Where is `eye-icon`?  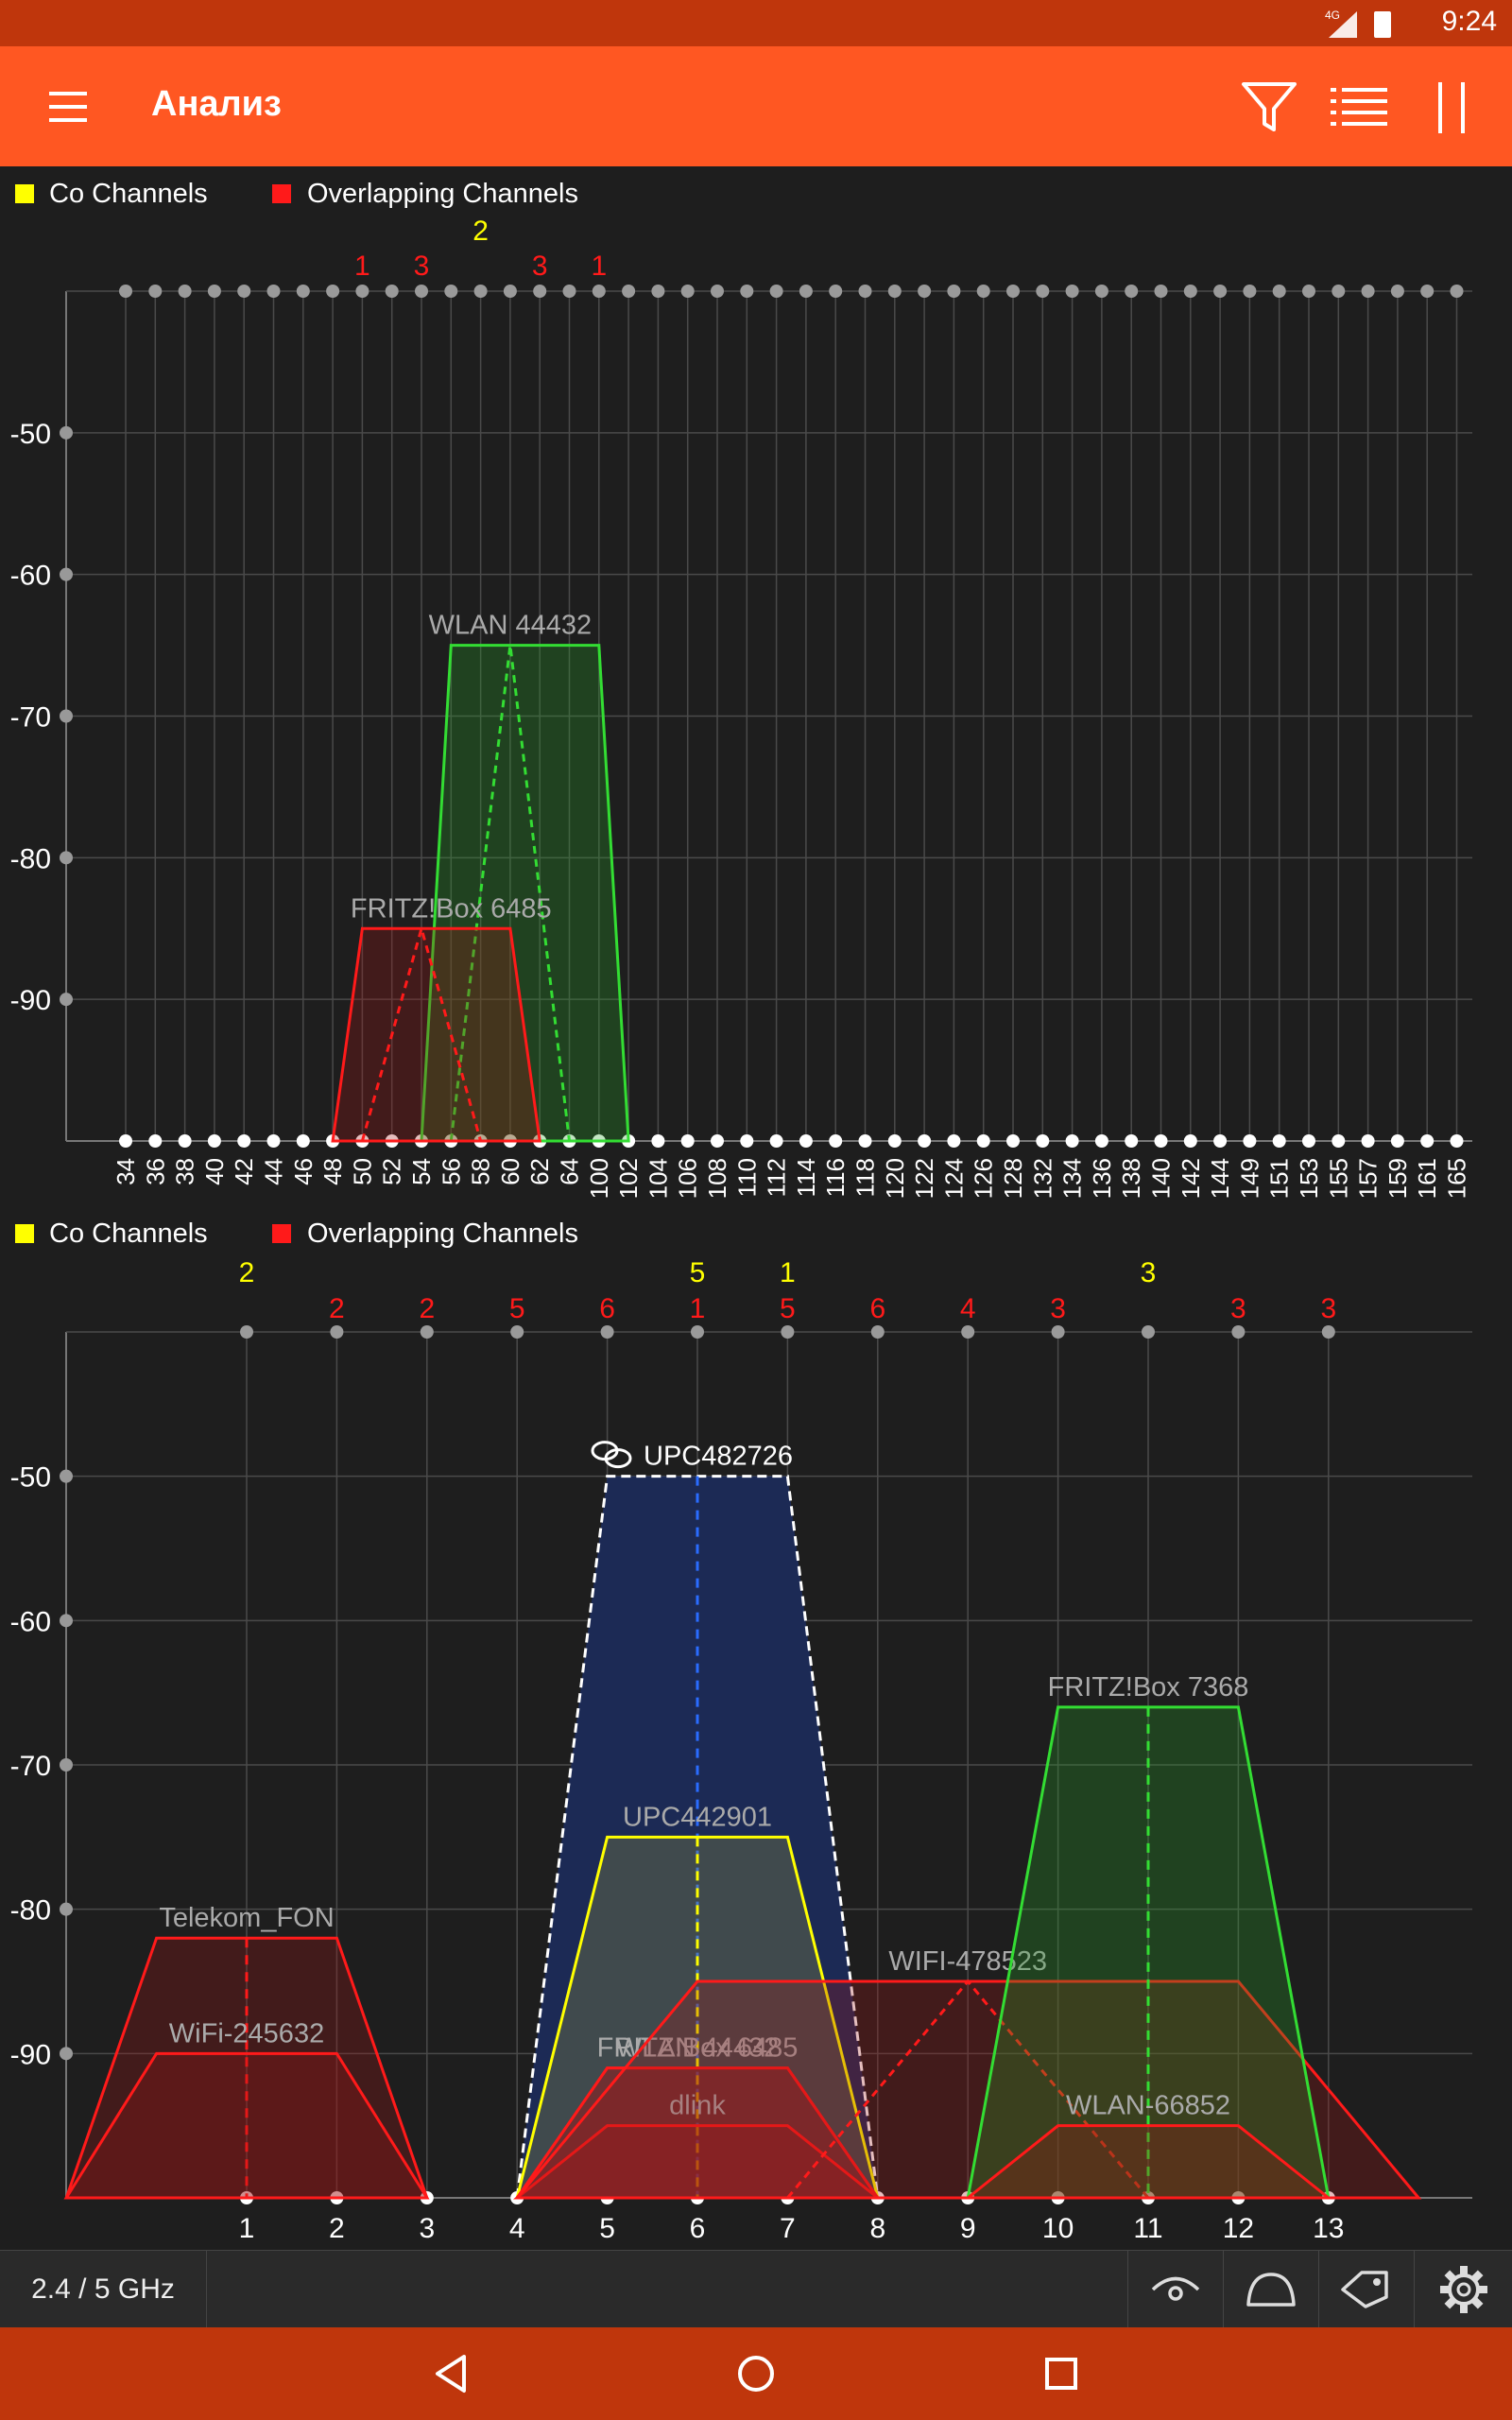 eye-icon is located at coordinates (1175, 2288).